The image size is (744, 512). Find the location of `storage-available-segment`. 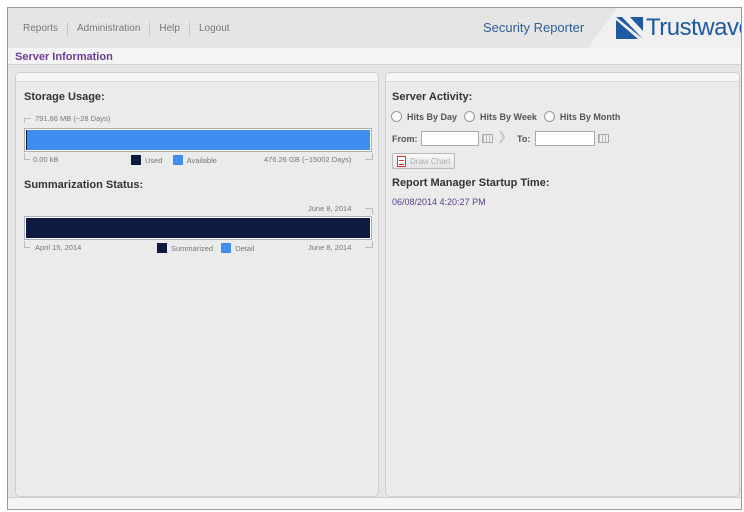

storage-available-segment is located at coordinates (198, 140).